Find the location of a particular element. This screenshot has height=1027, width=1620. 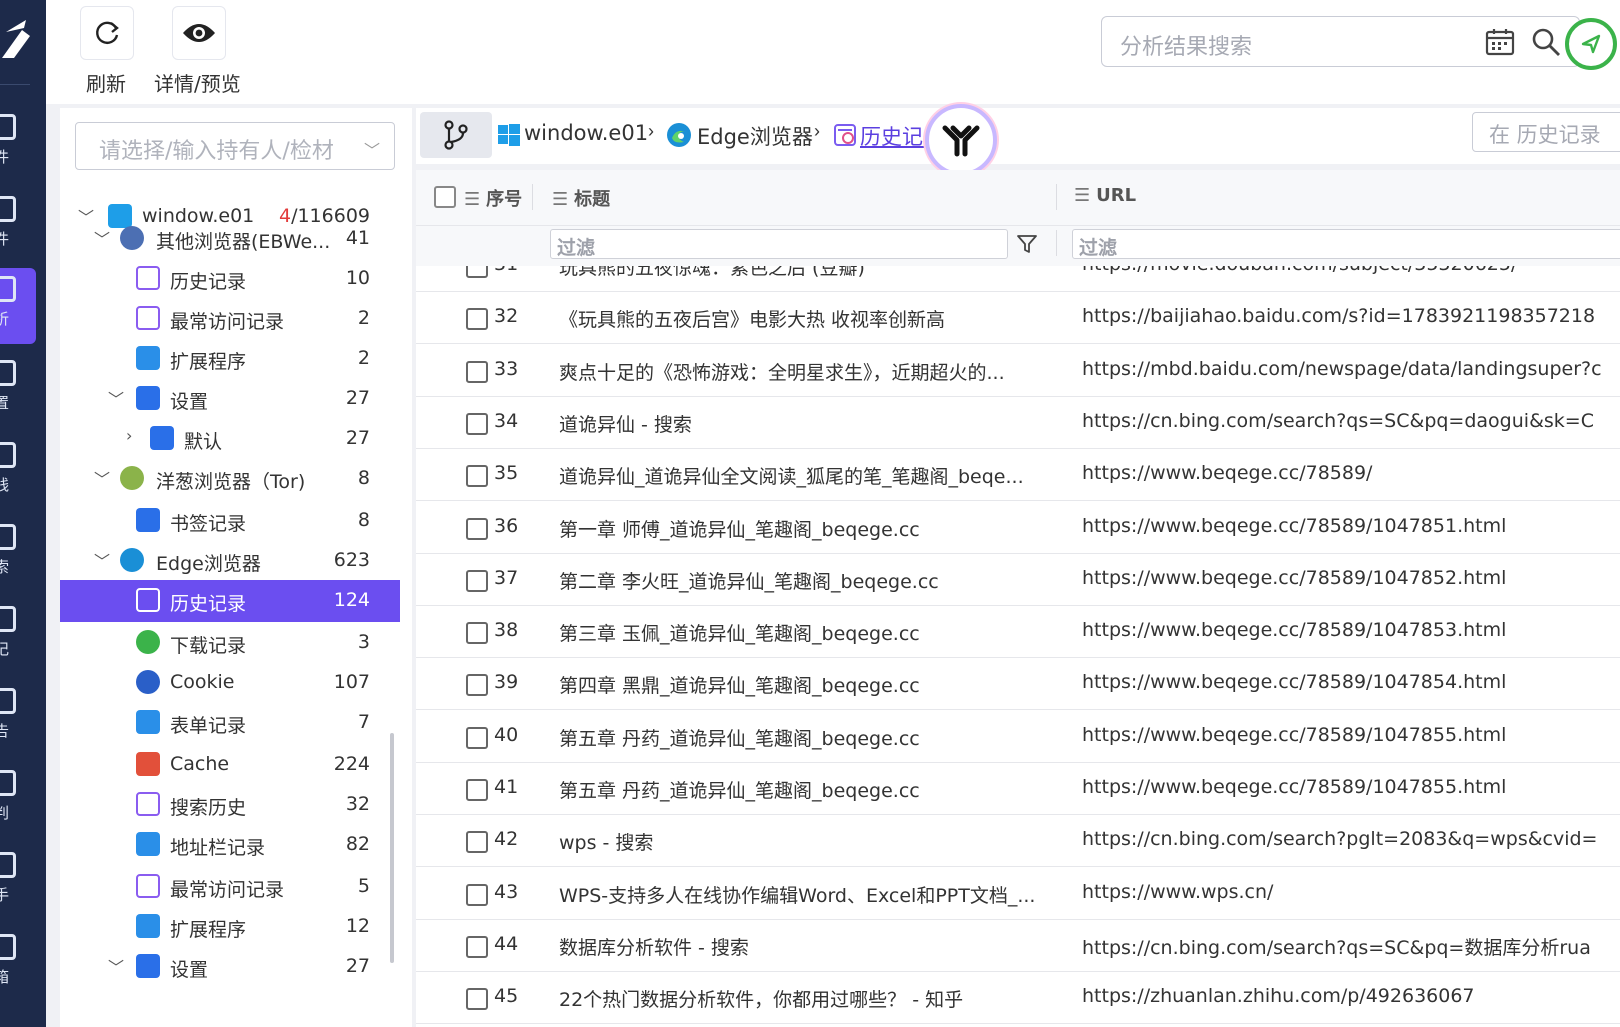

floating-assistant-button is located at coordinates (961, 140).